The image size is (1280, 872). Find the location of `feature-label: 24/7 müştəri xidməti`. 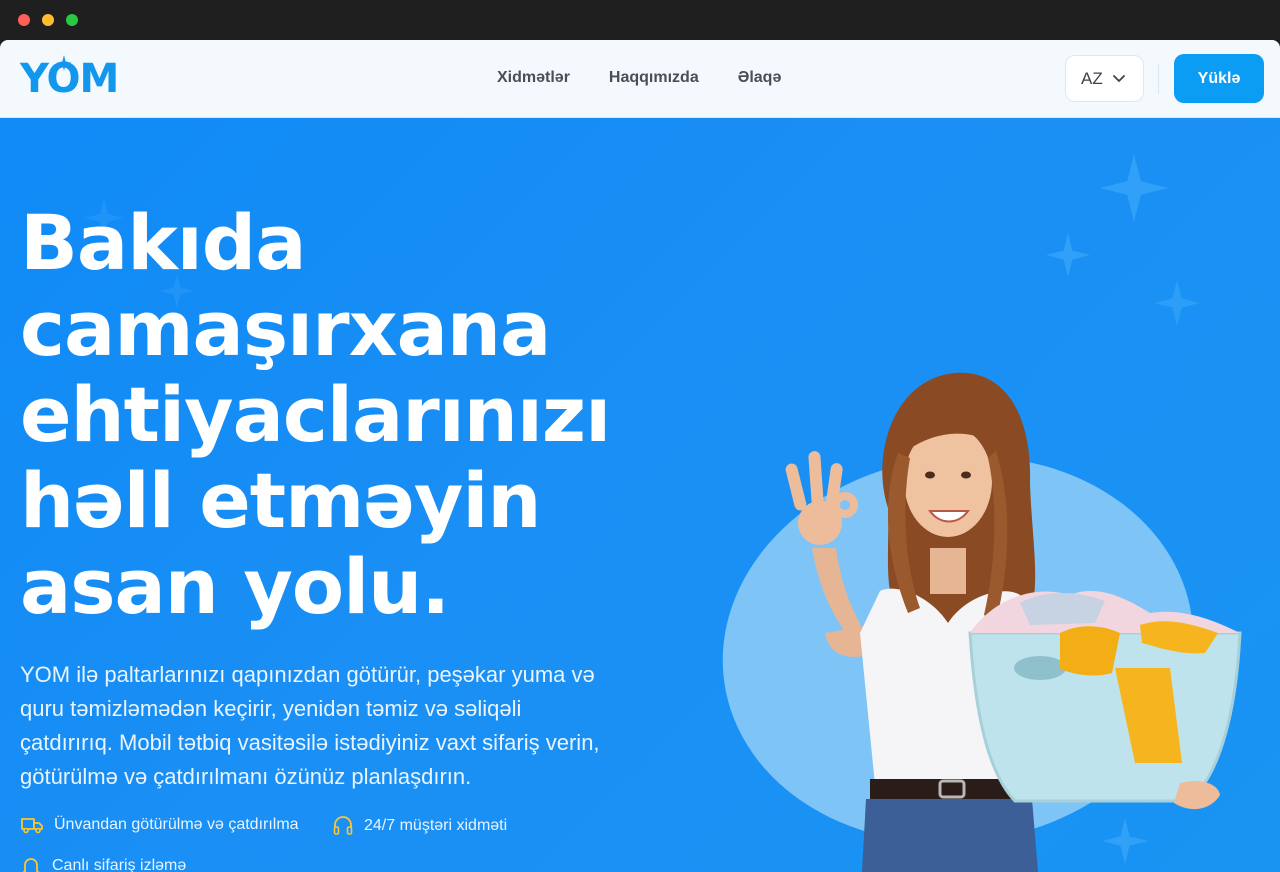

feature-label: 24/7 müştəri xidməti is located at coordinates (436, 825).